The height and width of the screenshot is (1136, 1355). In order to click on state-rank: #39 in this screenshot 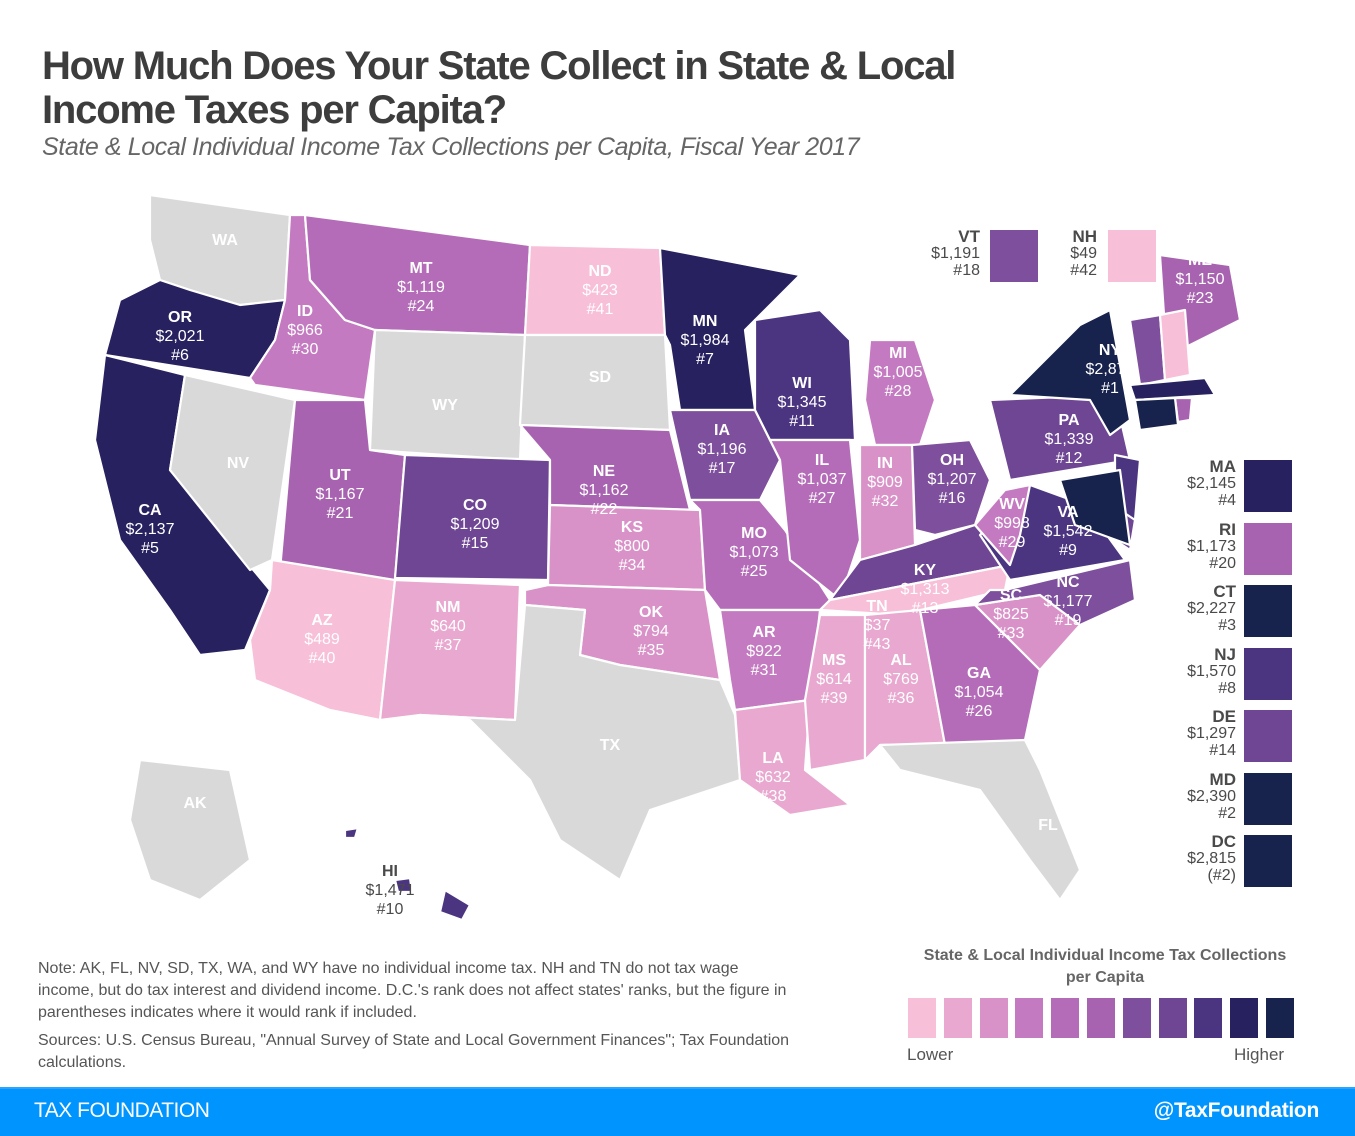, I will do `click(834, 698)`.